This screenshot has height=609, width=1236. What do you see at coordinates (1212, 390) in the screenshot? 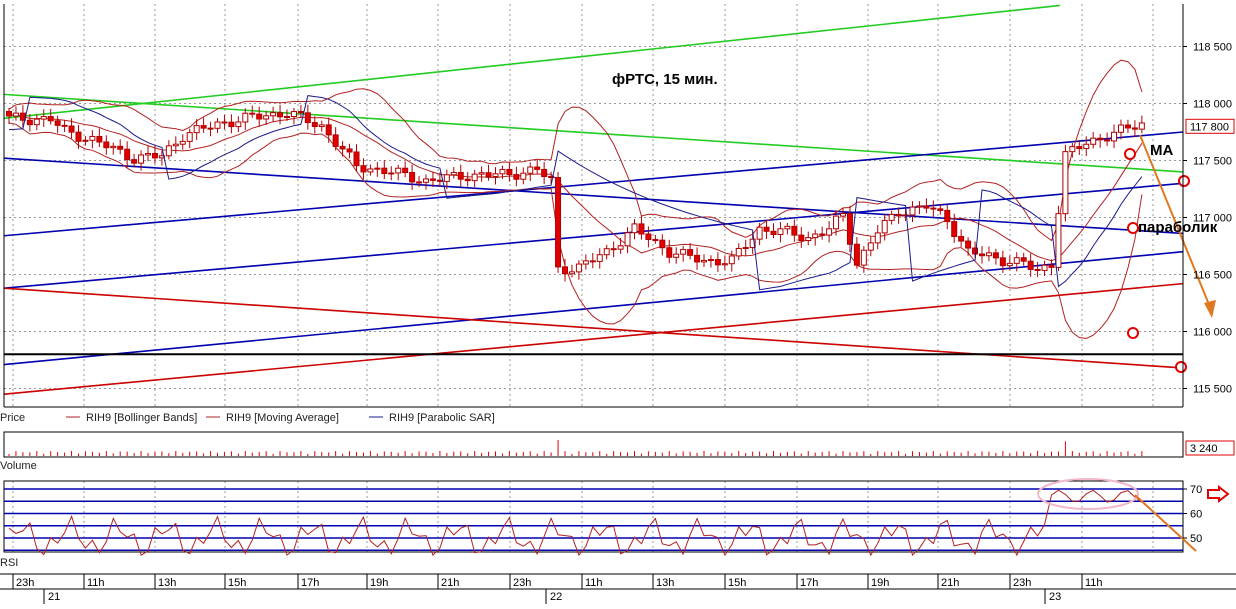
I see `price-tick-label-6: 115 500` at bounding box center [1212, 390].